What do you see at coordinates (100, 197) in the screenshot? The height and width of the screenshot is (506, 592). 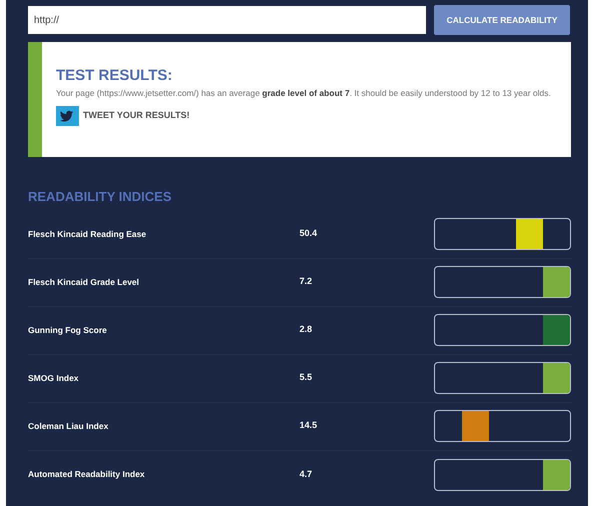 I see `section-title: READABILITY INDICES` at bounding box center [100, 197].